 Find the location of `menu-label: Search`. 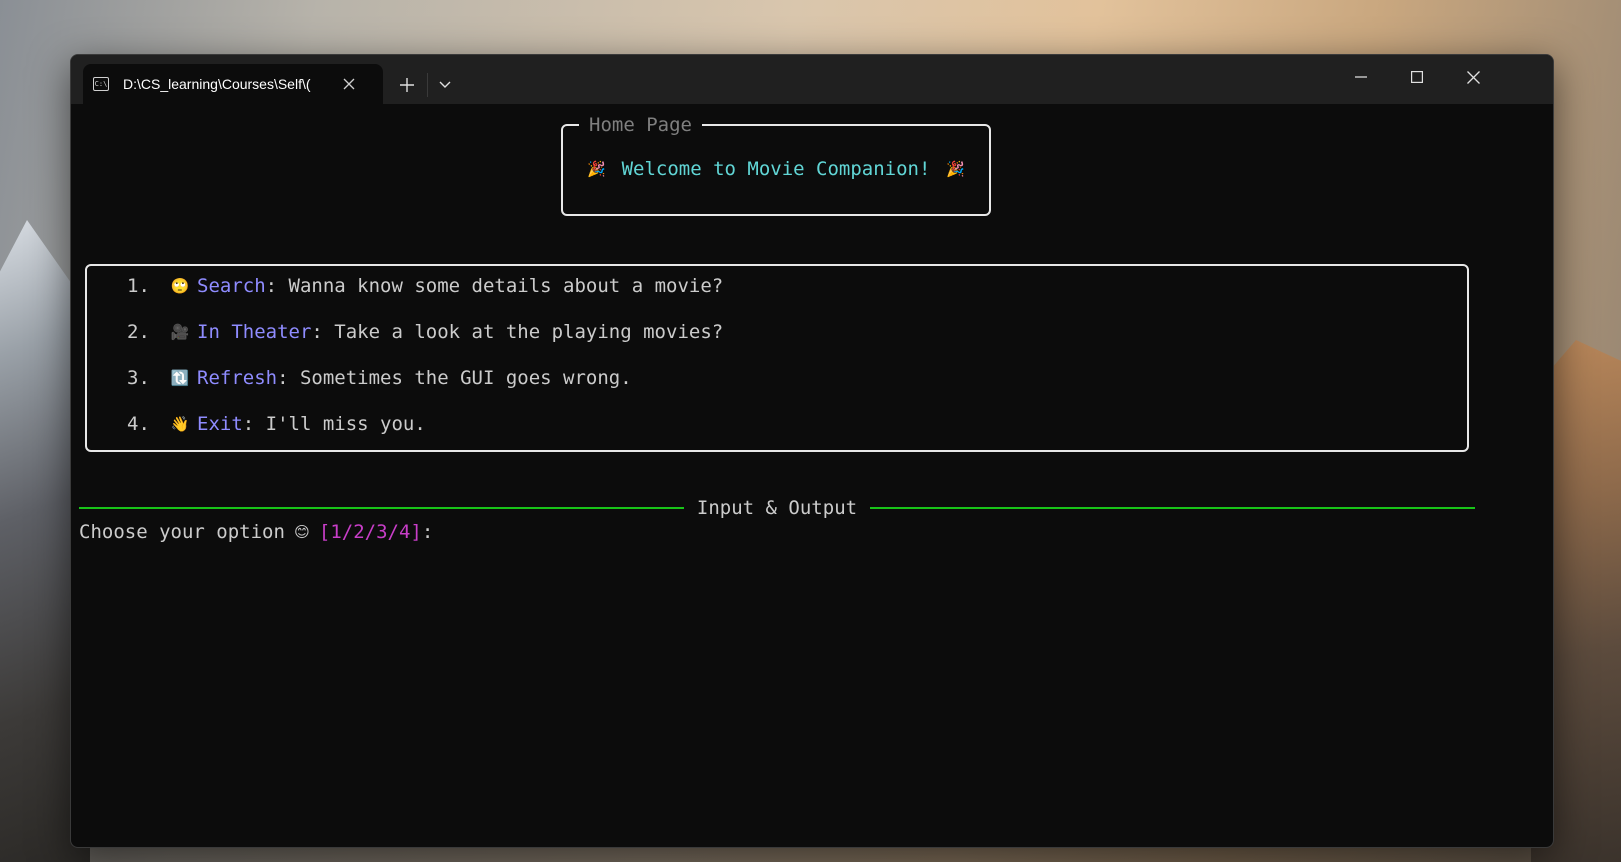

menu-label: Search is located at coordinates (231, 286).